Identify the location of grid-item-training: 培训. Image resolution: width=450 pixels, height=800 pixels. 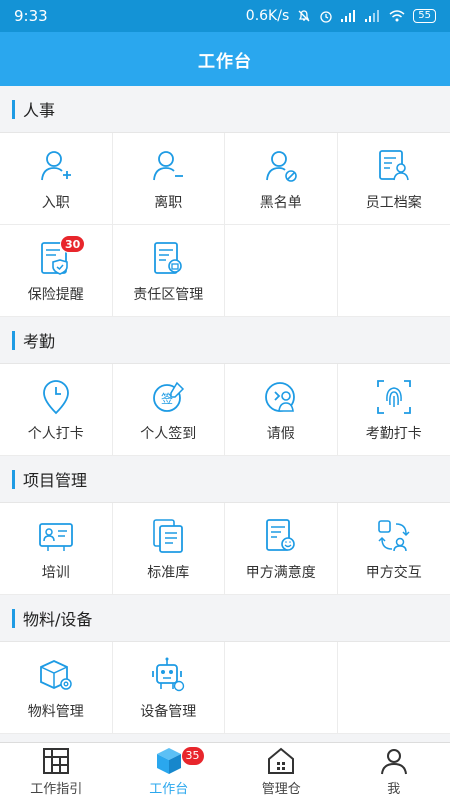
(56, 549).